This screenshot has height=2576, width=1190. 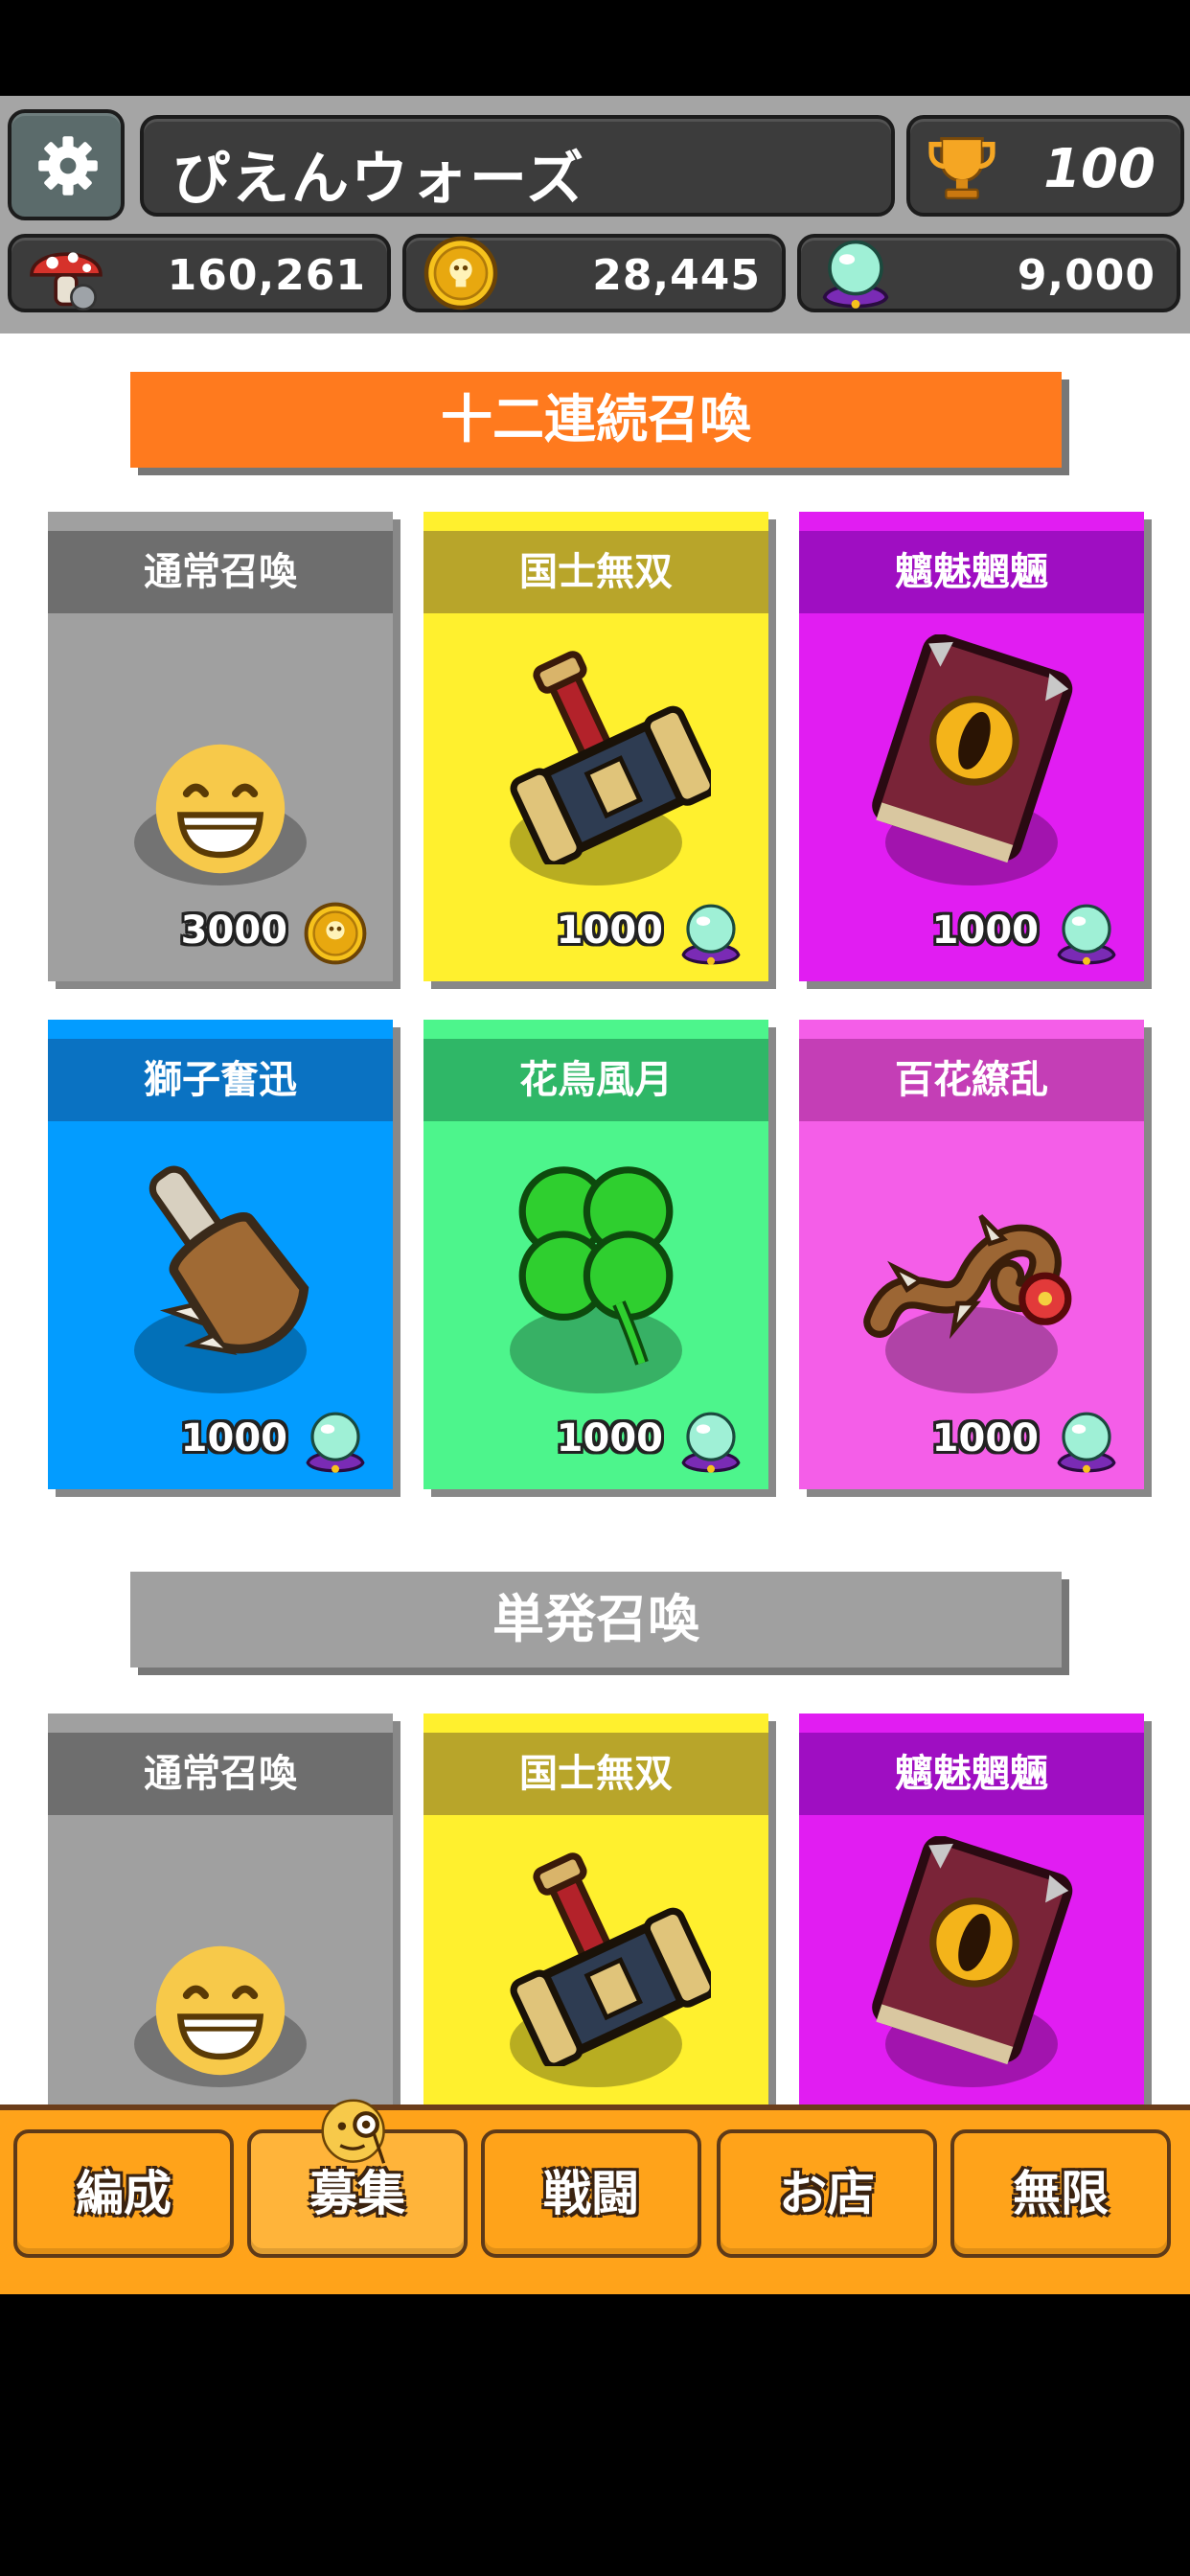 I want to click on card-title: 獅子奮迅, so click(x=221, y=1080).